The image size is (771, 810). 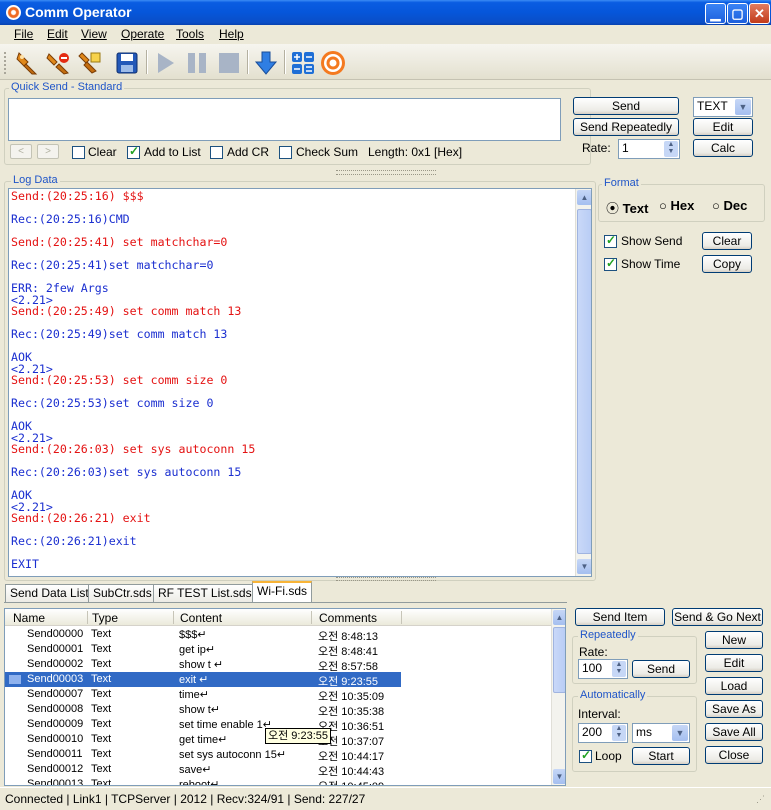 What do you see at coordinates (723, 127) in the screenshot?
I see `edit-button: Edit` at bounding box center [723, 127].